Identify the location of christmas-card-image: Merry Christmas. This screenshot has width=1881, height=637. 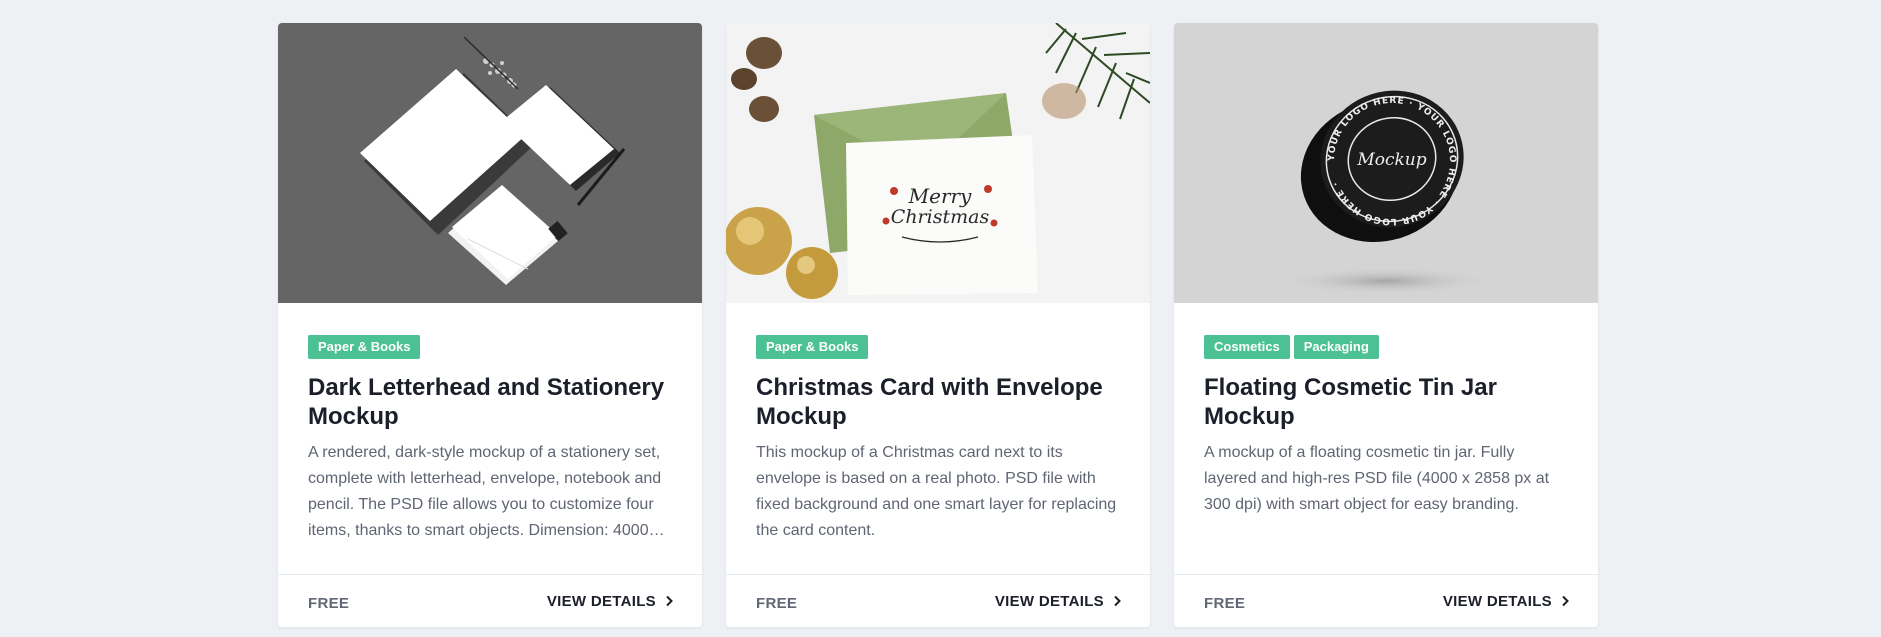
(938, 163).